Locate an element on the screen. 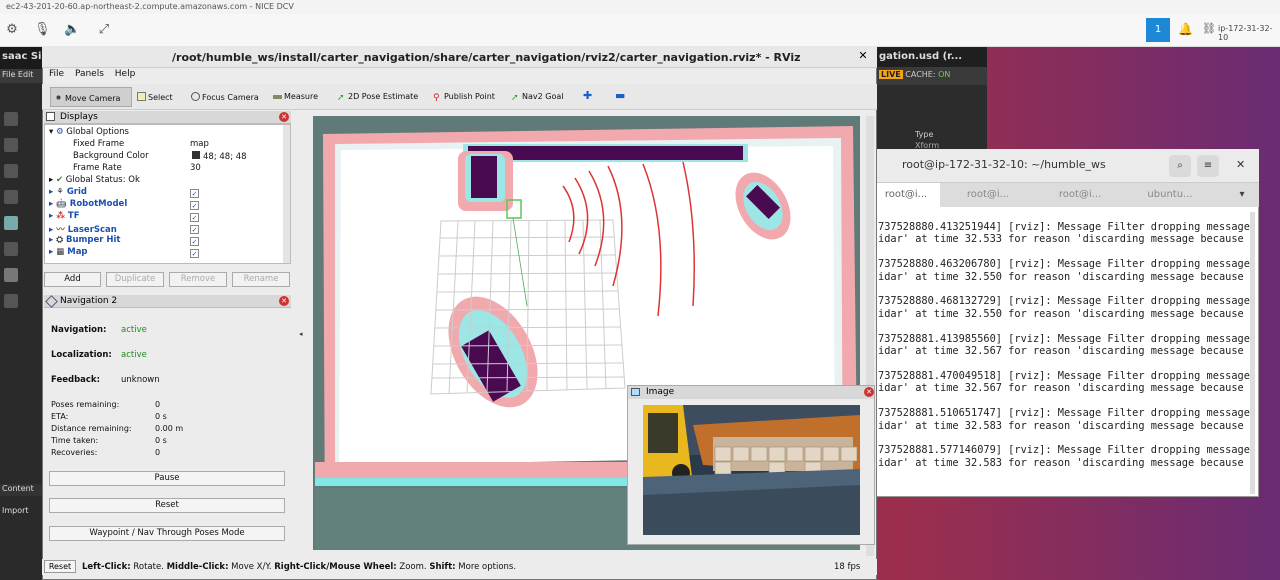  tree-item-map: ▸ ▦ Map is located at coordinates (68, 253).